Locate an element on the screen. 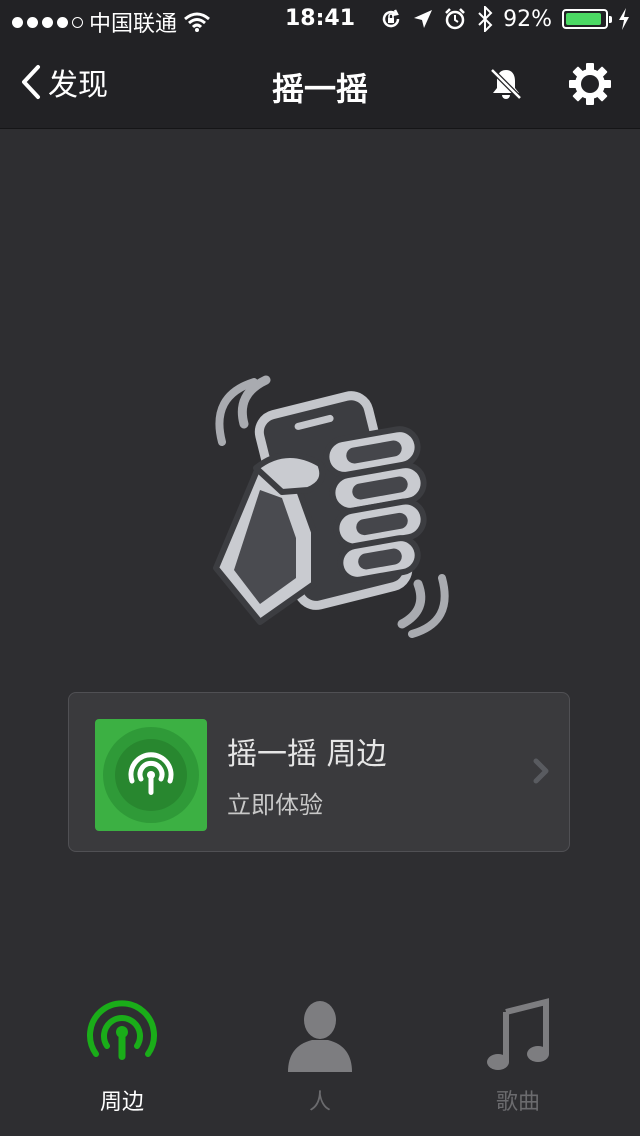 The image size is (640, 1136). card-subtitle: 立即体验 is located at coordinates (275, 805).